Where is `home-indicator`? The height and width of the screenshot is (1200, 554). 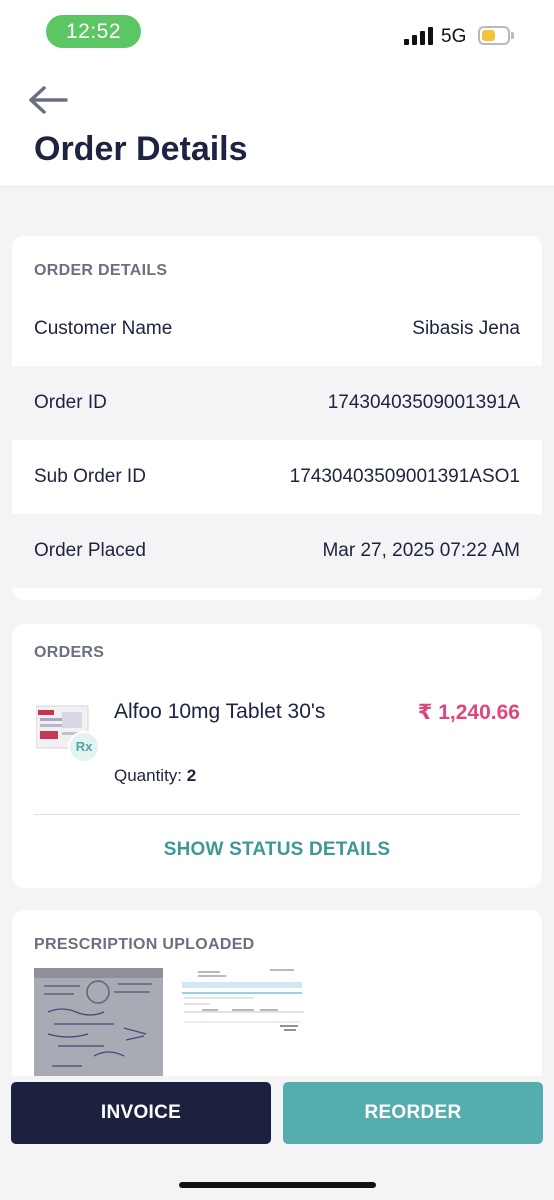 home-indicator is located at coordinates (277, 1185).